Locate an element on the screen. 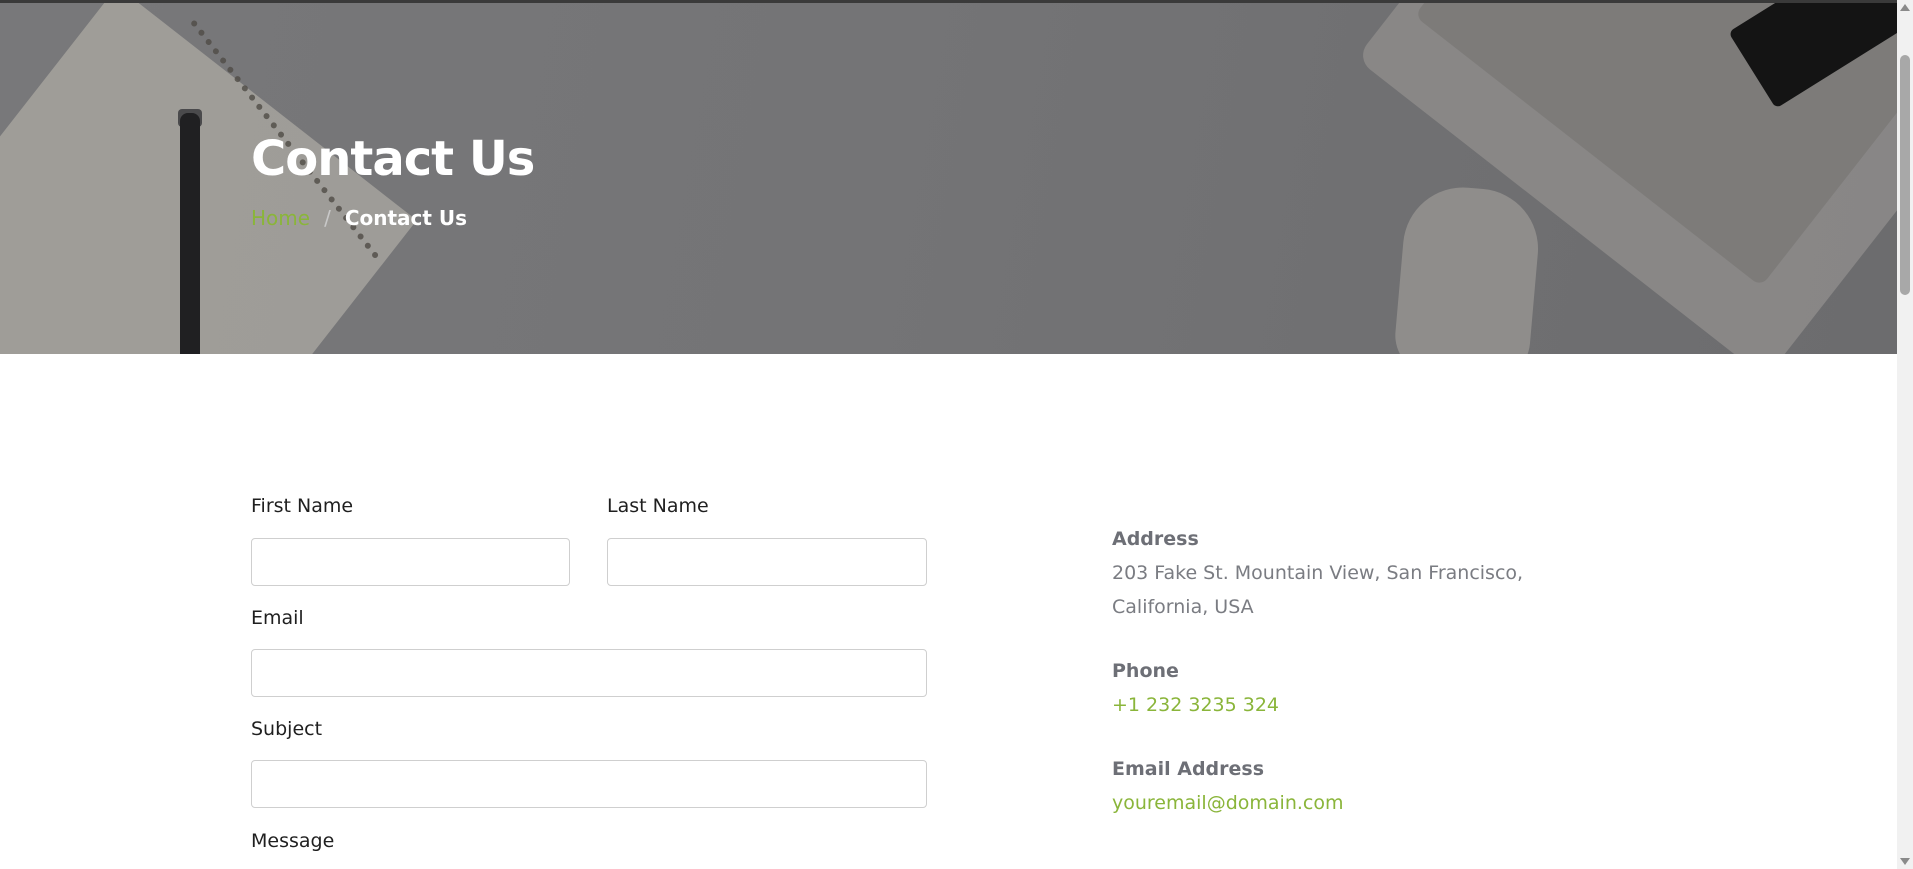  email-field is located at coordinates (589, 673).